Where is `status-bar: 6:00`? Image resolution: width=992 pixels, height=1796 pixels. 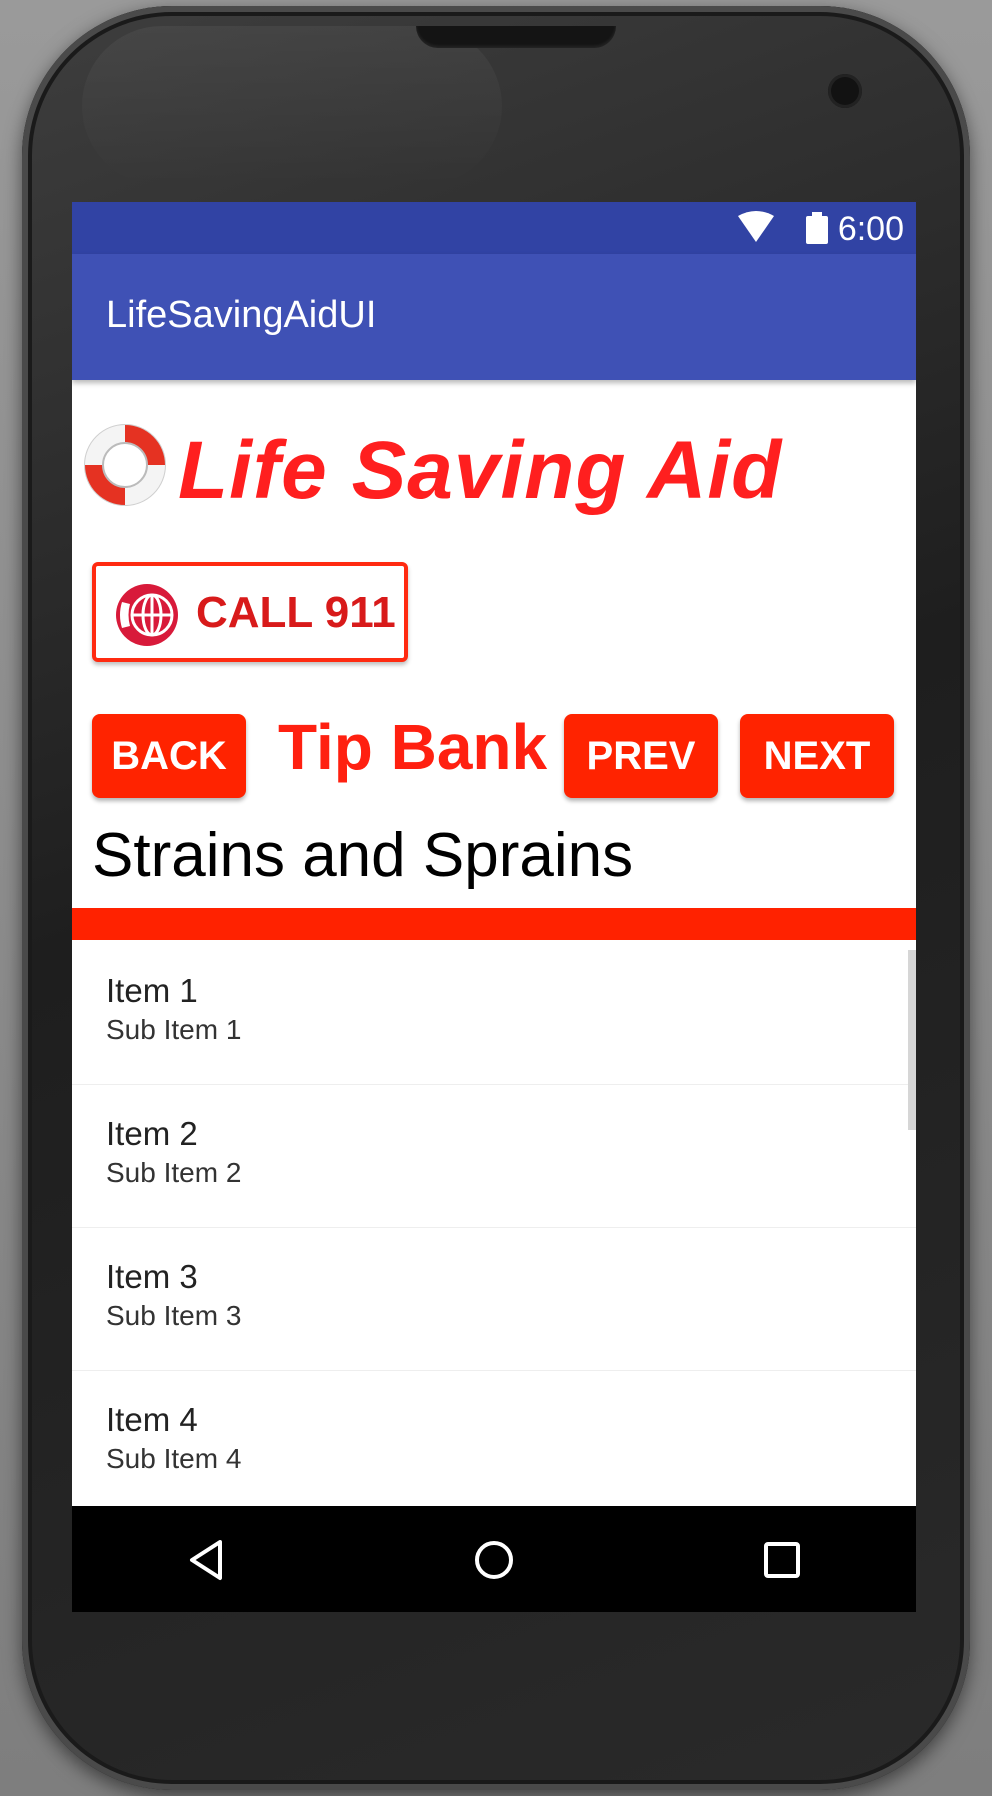
status-bar: 6:00 is located at coordinates (494, 228).